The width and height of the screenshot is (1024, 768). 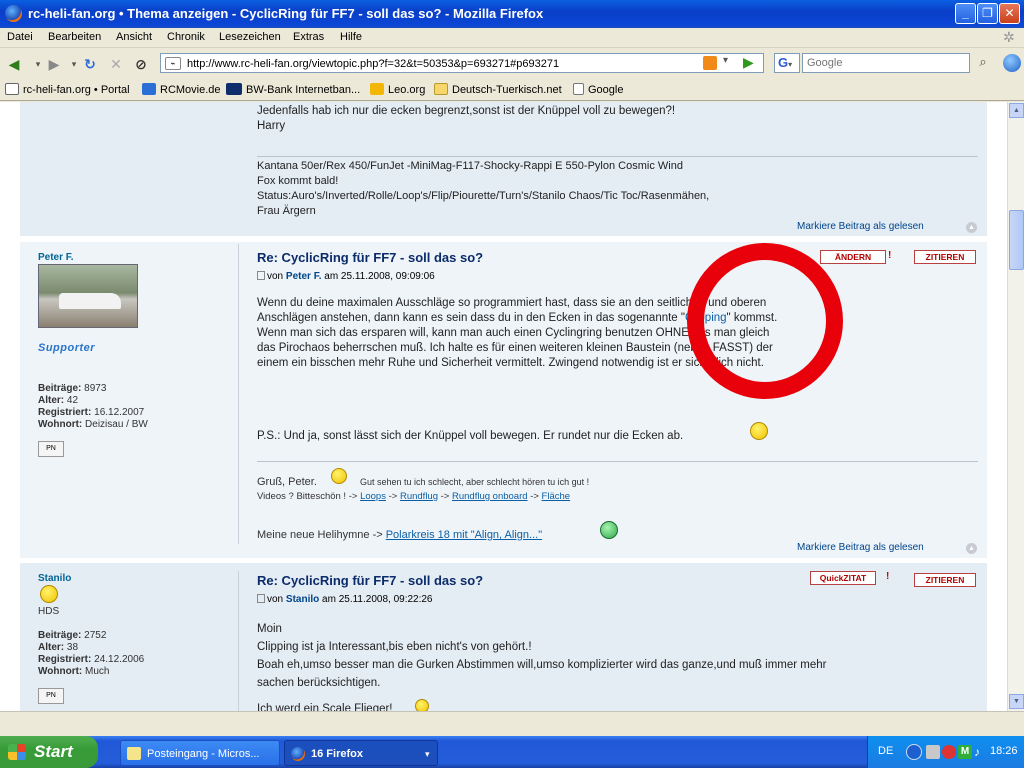 What do you see at coordinates (1016, 110) in the screenshot?
I see `scroll-up-button: ▲` at bounding box center [1016, 110].